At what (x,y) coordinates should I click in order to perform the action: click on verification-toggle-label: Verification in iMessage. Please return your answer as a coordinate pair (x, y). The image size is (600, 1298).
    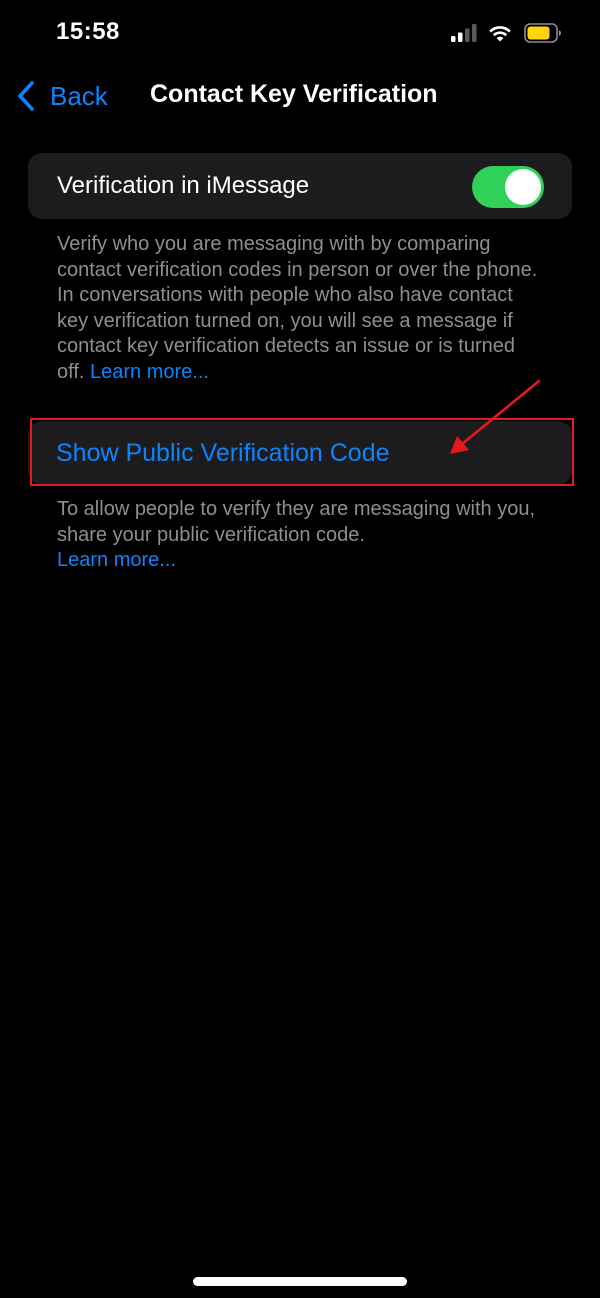
    Looking at the image, I should click on (183, 185).